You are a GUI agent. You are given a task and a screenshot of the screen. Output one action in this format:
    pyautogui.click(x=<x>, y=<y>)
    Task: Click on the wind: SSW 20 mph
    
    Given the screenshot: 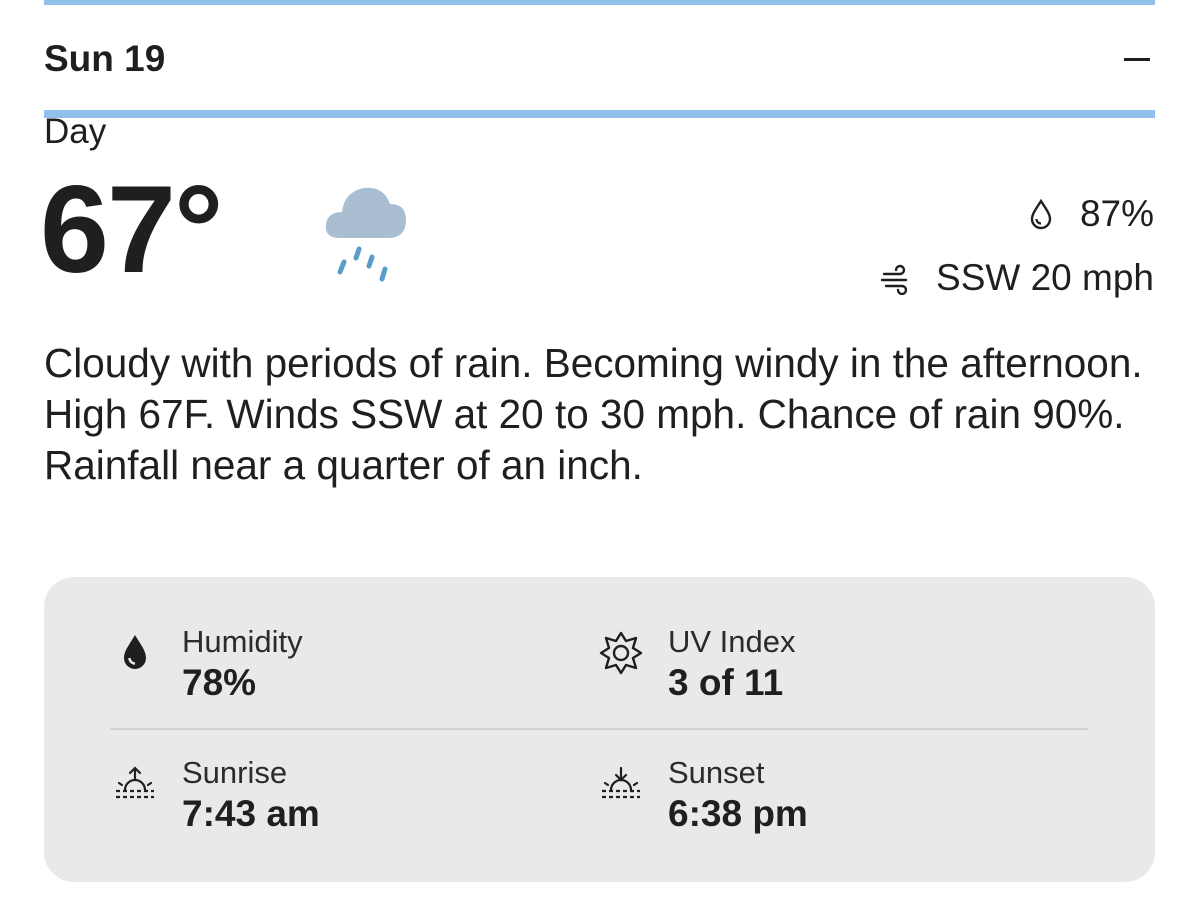 What is the action you would take?
    pyautogui.click(x=1017, y=278)
    